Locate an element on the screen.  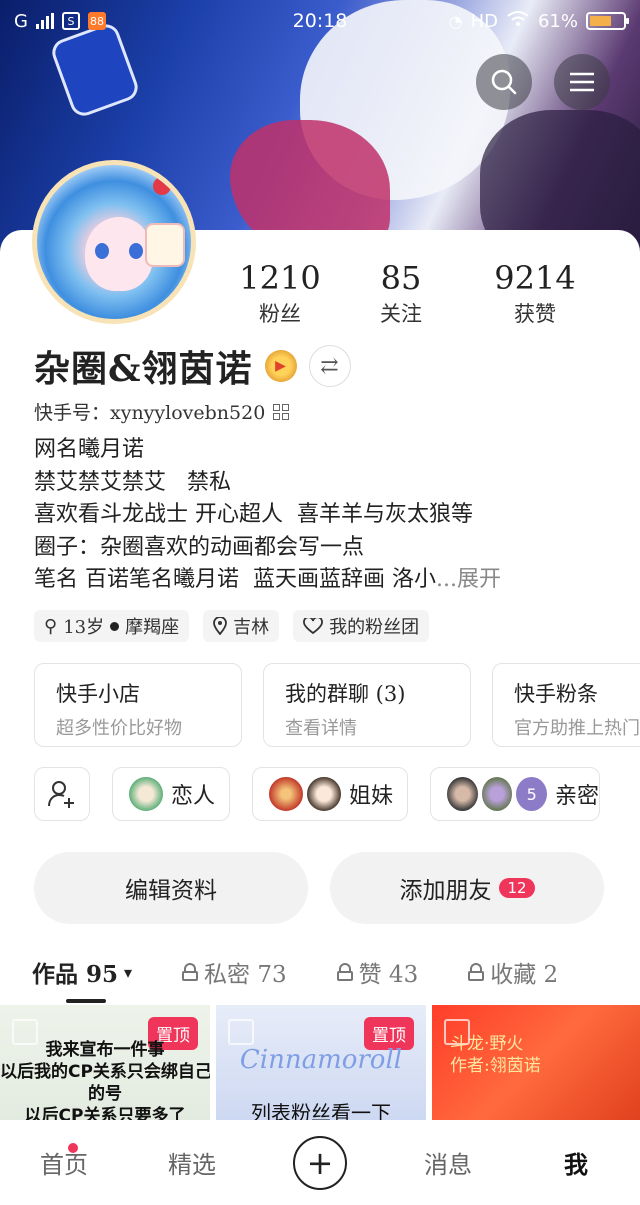
verified-badge-icon: ▶ is located at coordinates (280, 366).